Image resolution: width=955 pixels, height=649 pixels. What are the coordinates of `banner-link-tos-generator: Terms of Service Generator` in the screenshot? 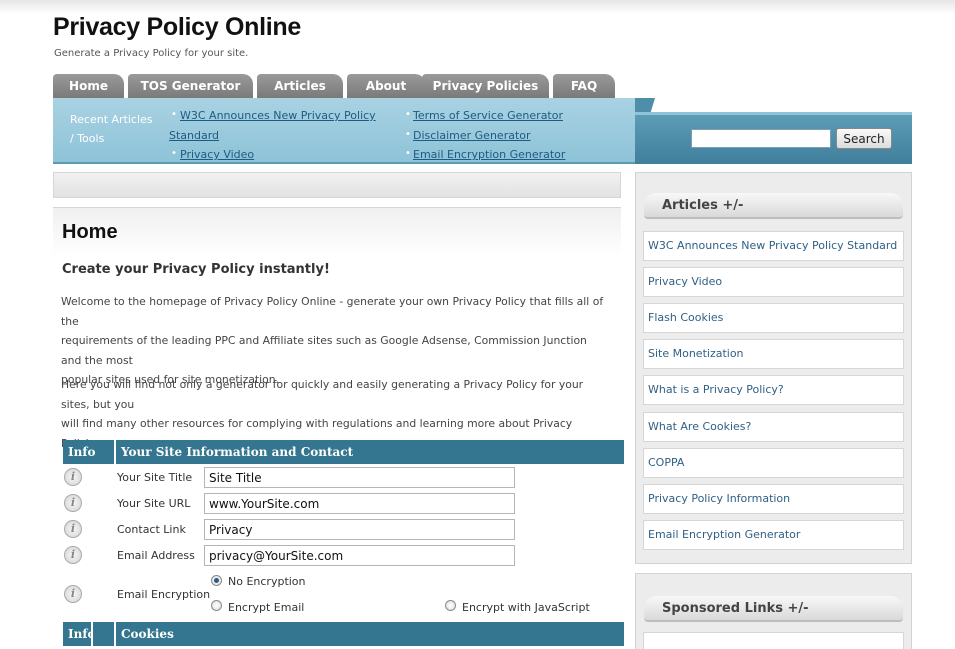 It's located at (488, 115).